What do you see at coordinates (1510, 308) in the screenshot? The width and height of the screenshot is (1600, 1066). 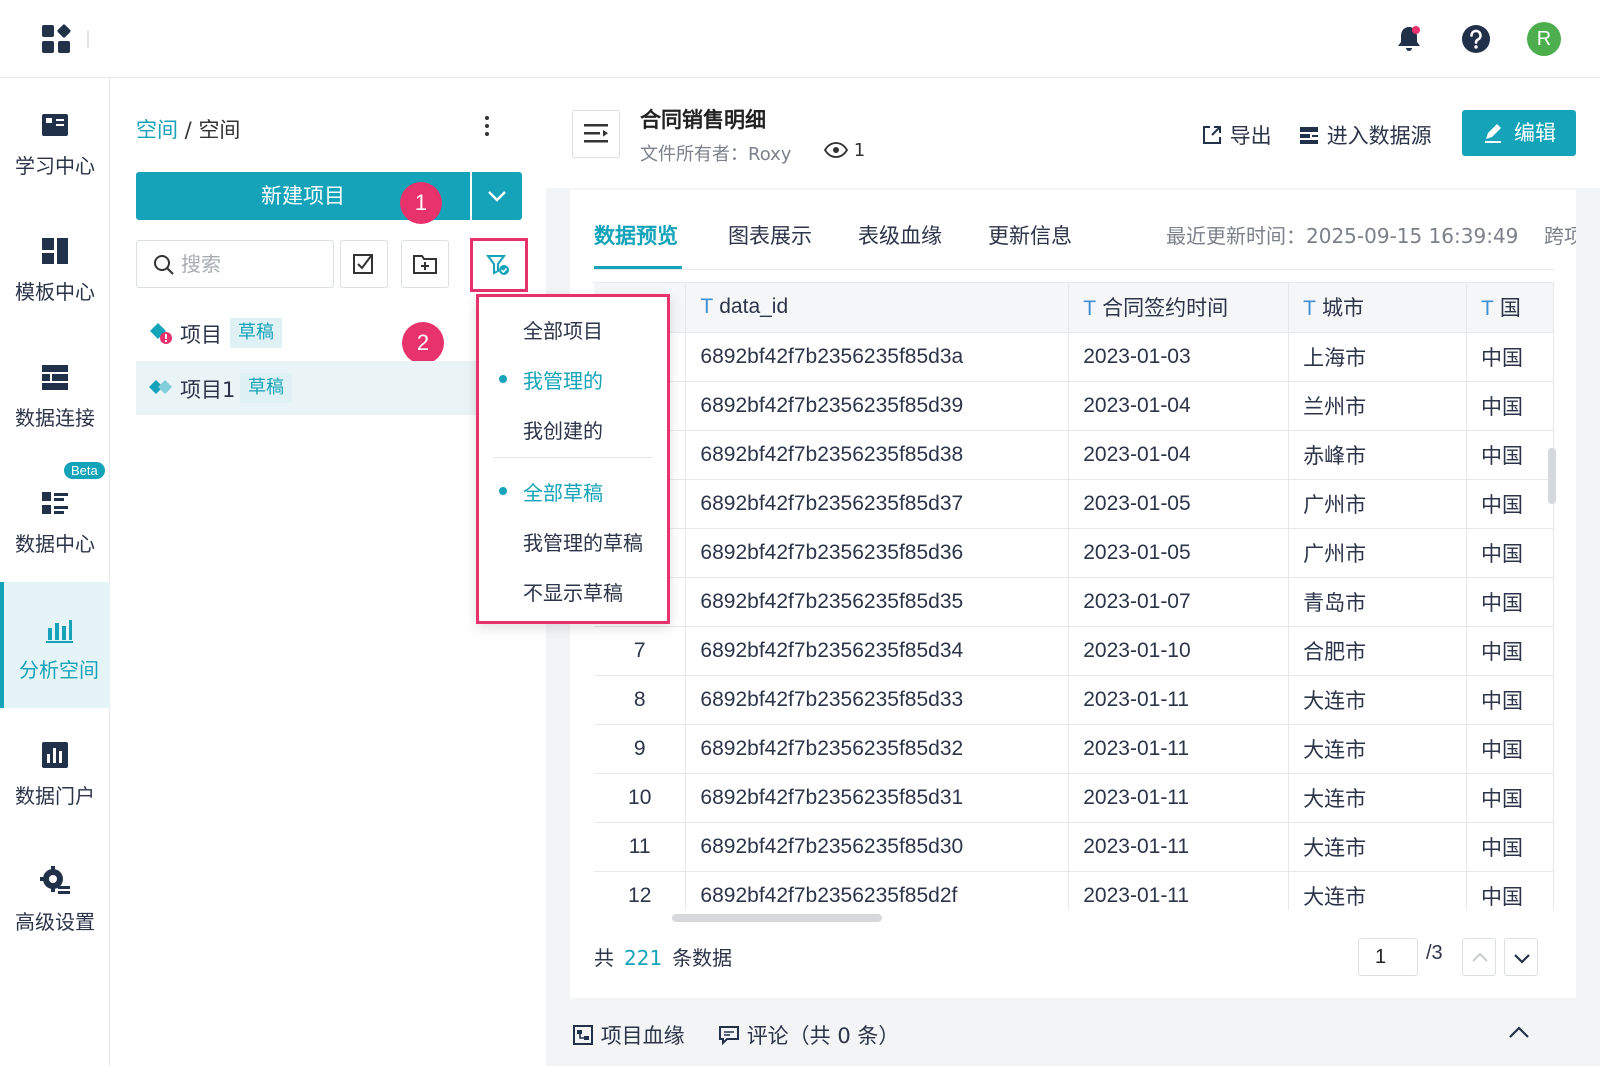 I see `column-header-country: T国` at bounding box center [1510, 308].